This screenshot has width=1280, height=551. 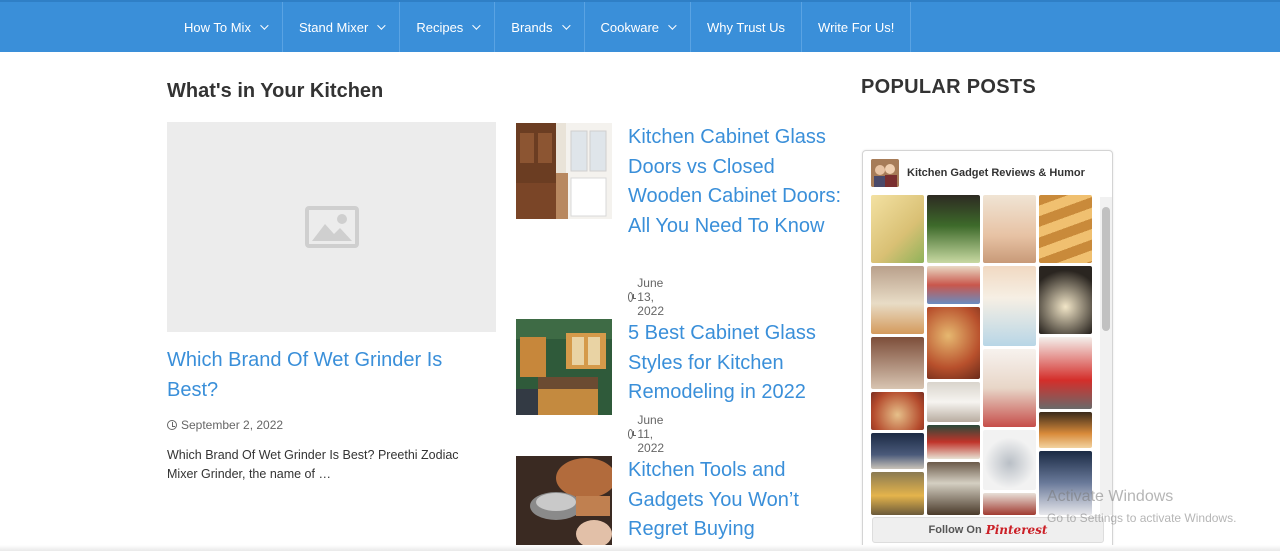 I want to click on nav-item-why-trust-us: Why Trust Us, so click(x=747, y=27).